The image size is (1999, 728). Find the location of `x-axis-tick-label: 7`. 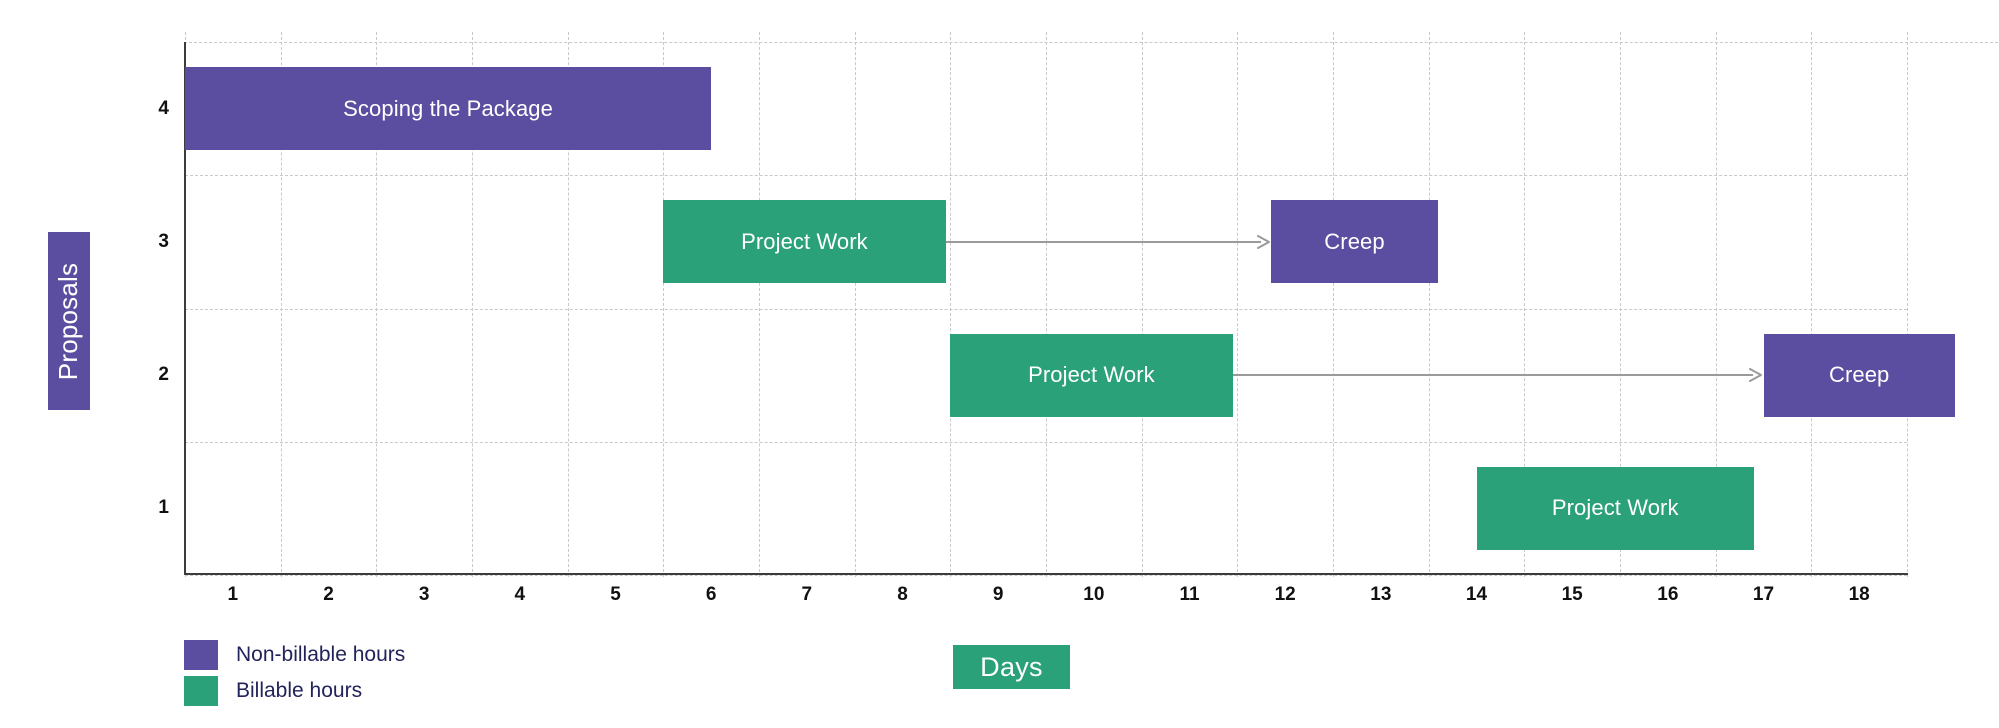

x-axis-tick-label: 7 is located at coordinates (807, 594).